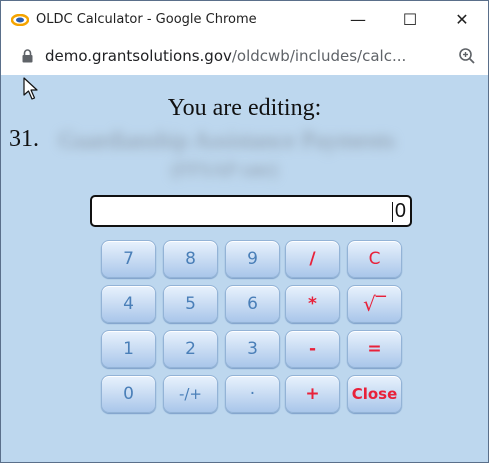  I want to click on url-host: demo.grantsolutions.gov, so click(138, 56).